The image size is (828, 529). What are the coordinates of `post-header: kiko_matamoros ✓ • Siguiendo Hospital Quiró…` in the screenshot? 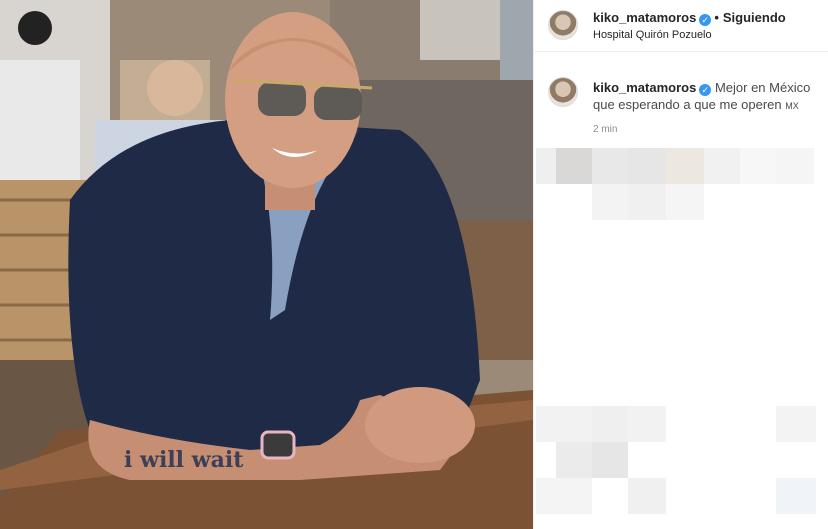 It's located at (681, 26).